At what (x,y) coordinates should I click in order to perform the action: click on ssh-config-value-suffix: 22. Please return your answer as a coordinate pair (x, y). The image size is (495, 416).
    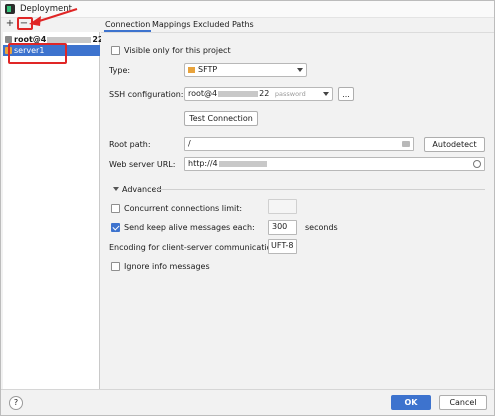
    Looking at the image, I should click on (264, 93).